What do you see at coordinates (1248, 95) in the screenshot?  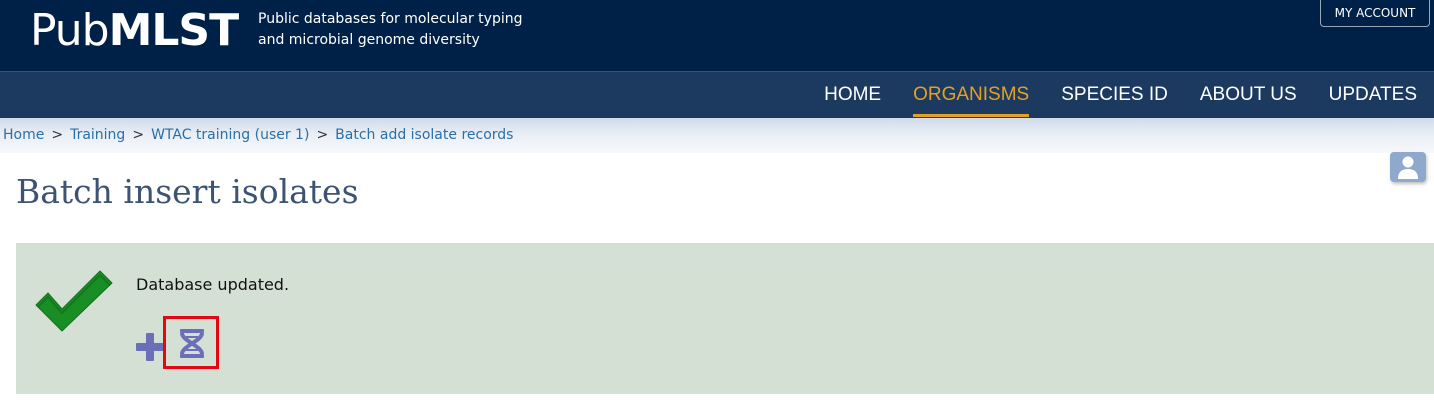 I see `nav-about-us: ABOUT US` at bounding box center [1248, 95].